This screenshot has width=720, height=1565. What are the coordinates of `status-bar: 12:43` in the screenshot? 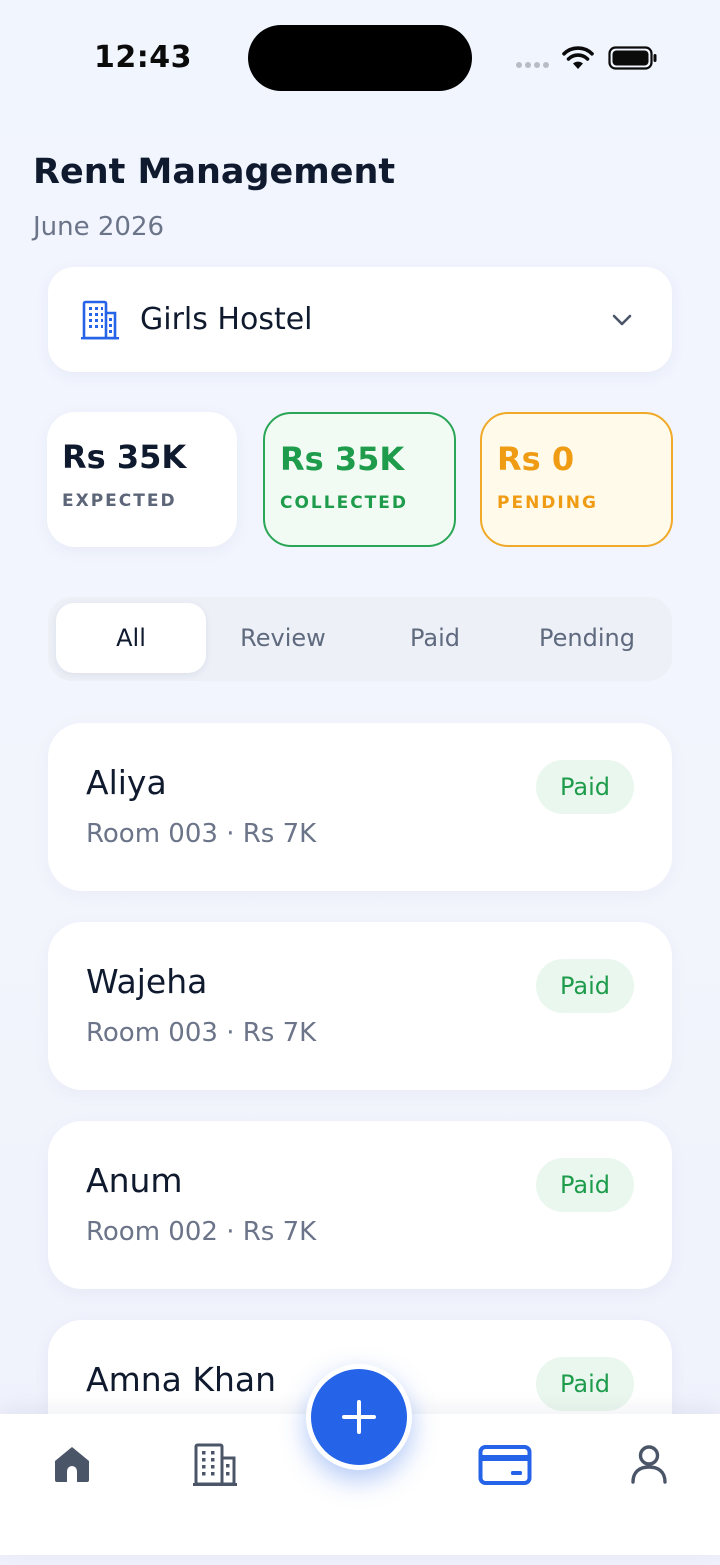 It's located at (360, 55).